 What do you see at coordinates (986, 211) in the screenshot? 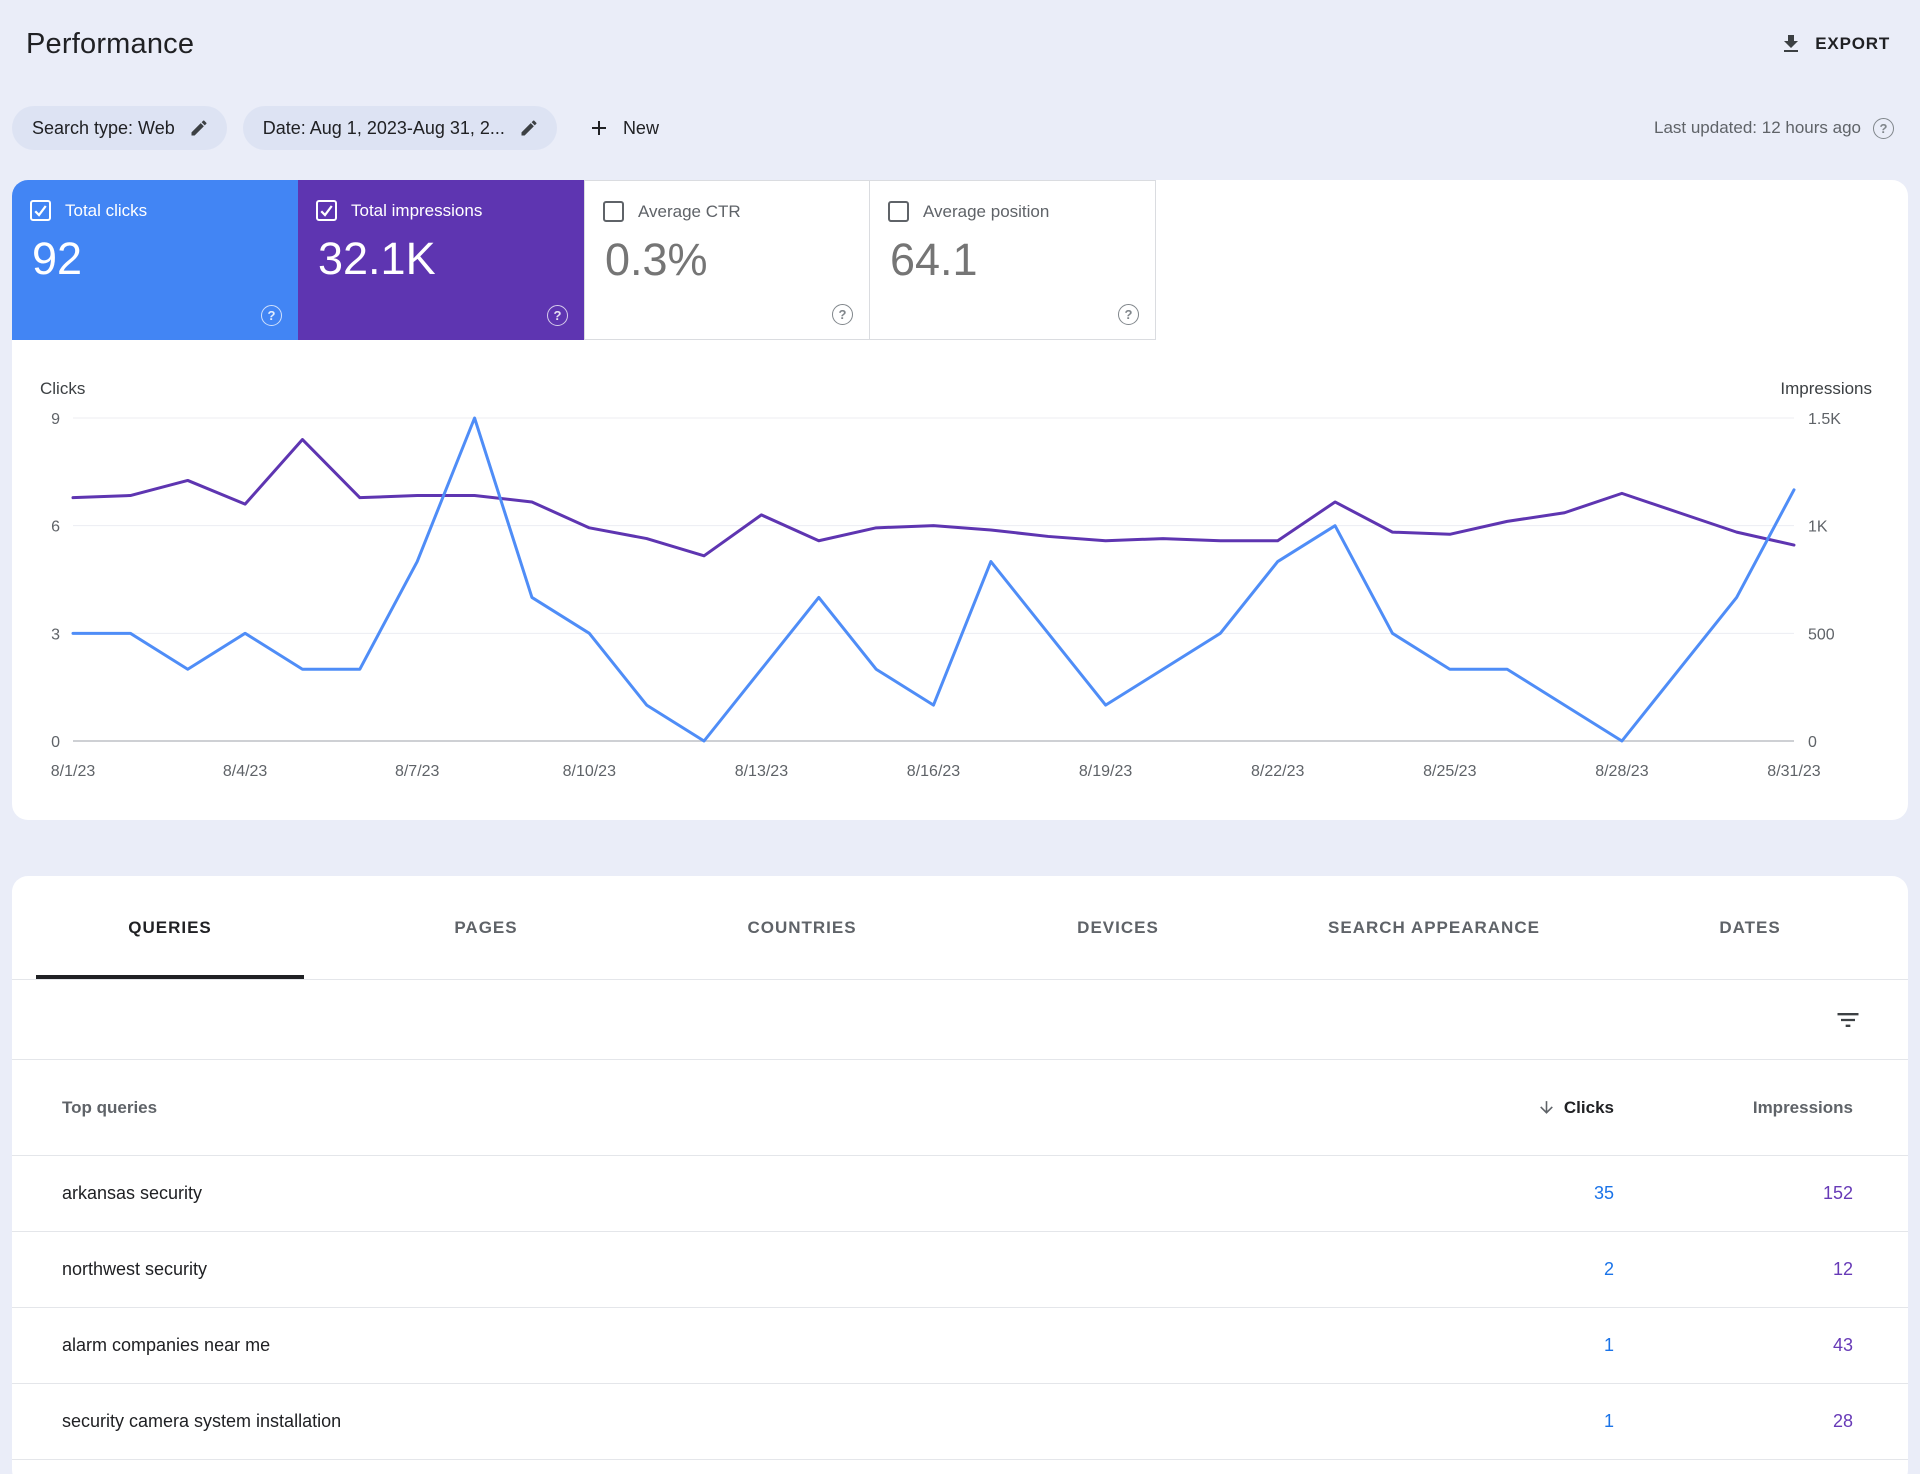
I see `tile-label: Average position` at bounding box center [986, 211].